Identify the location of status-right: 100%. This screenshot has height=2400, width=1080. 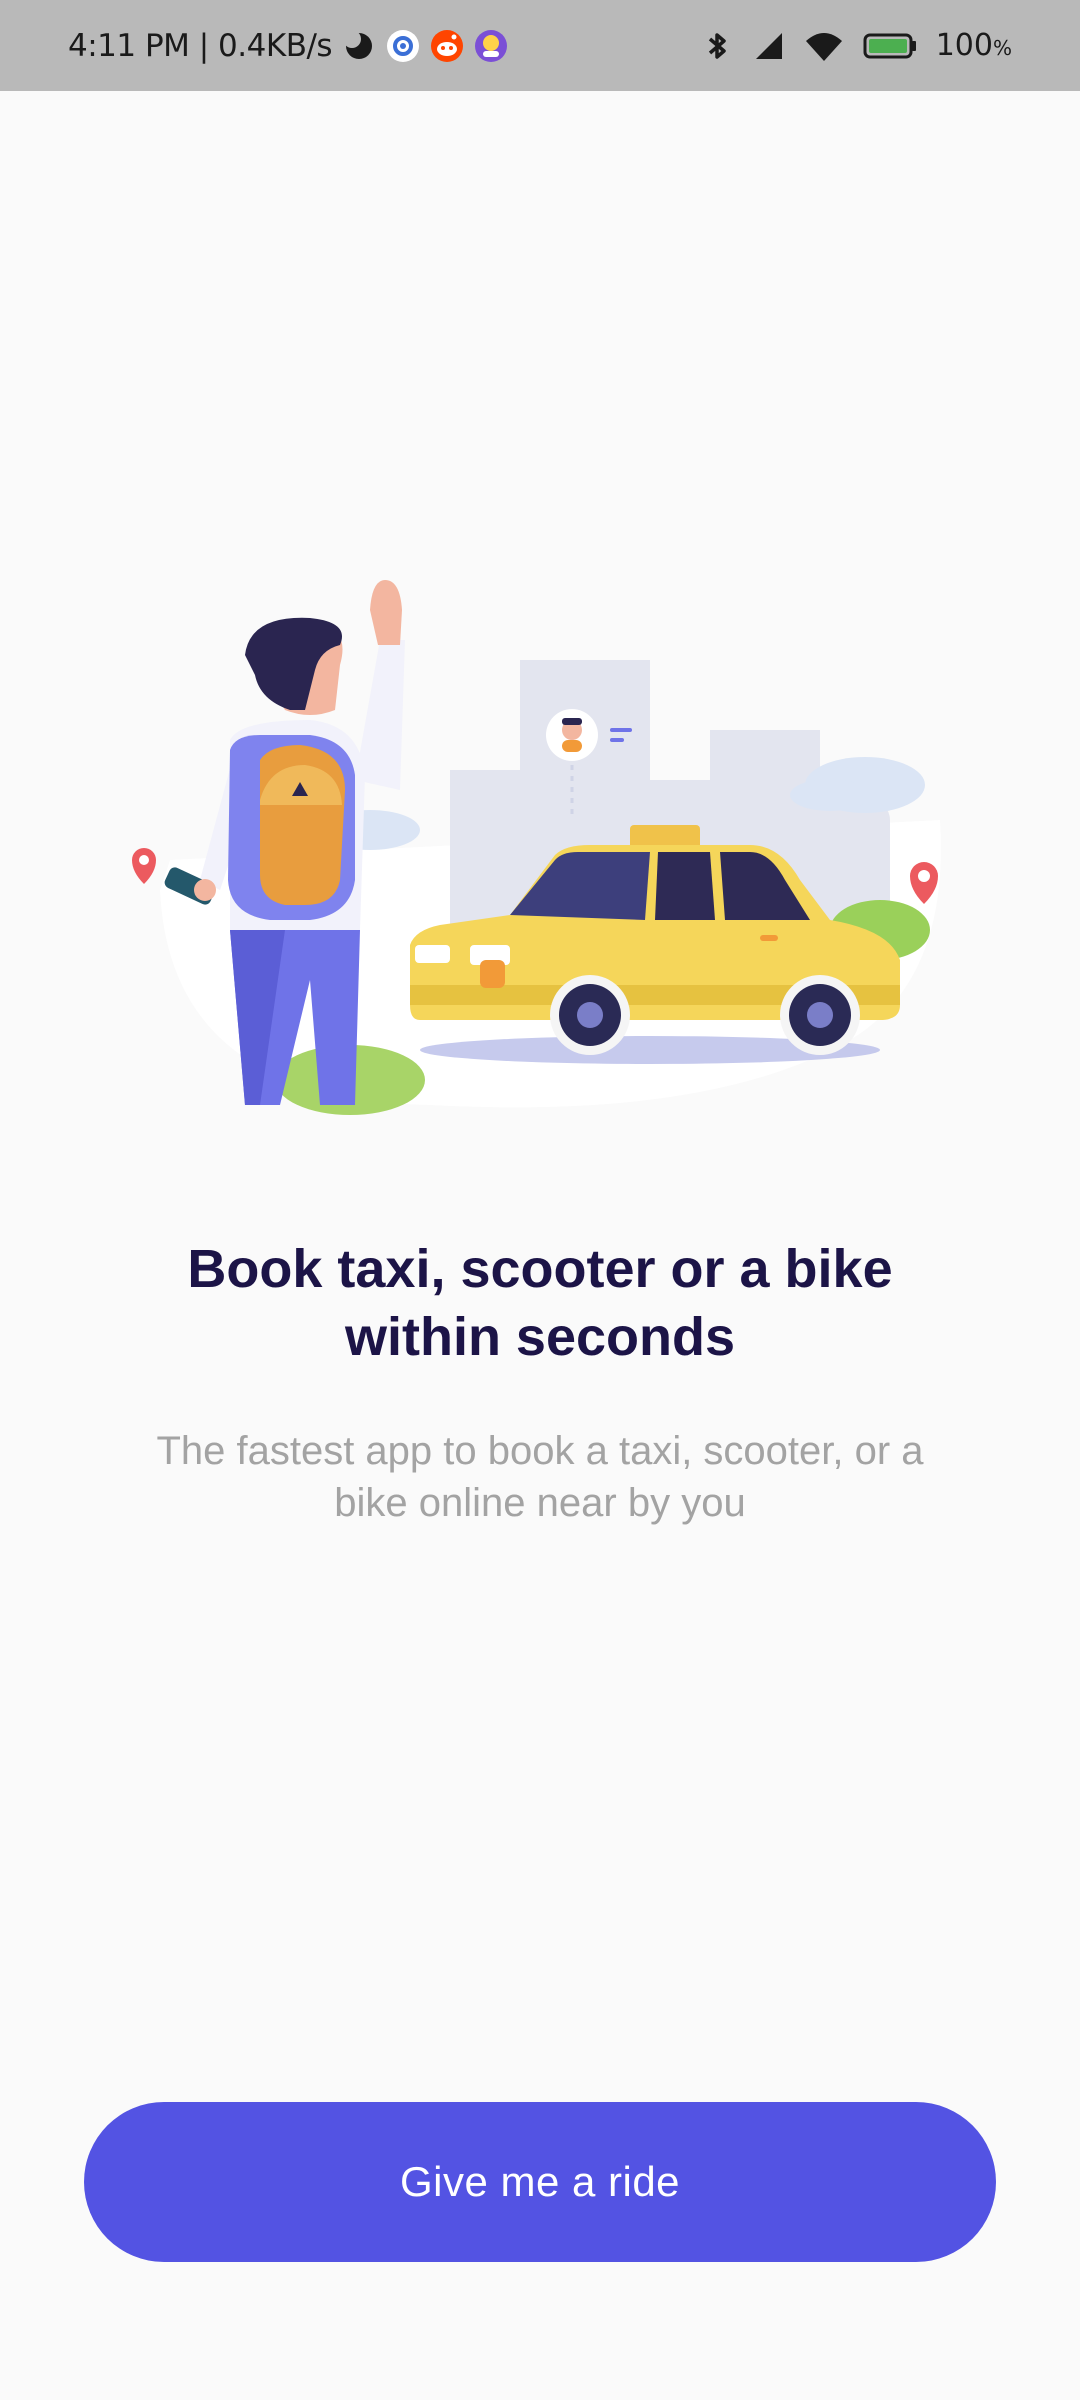
(856, 45).